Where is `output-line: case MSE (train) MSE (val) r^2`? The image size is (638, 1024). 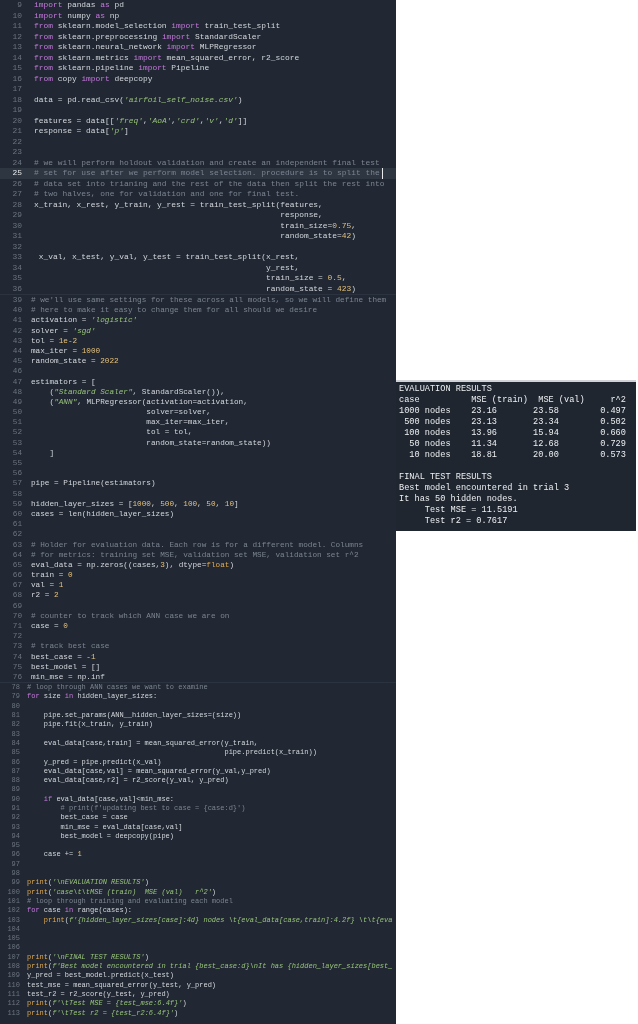 output-line: case MSE (train) MSE (val) r^2 is located at coordinates (513, 400).